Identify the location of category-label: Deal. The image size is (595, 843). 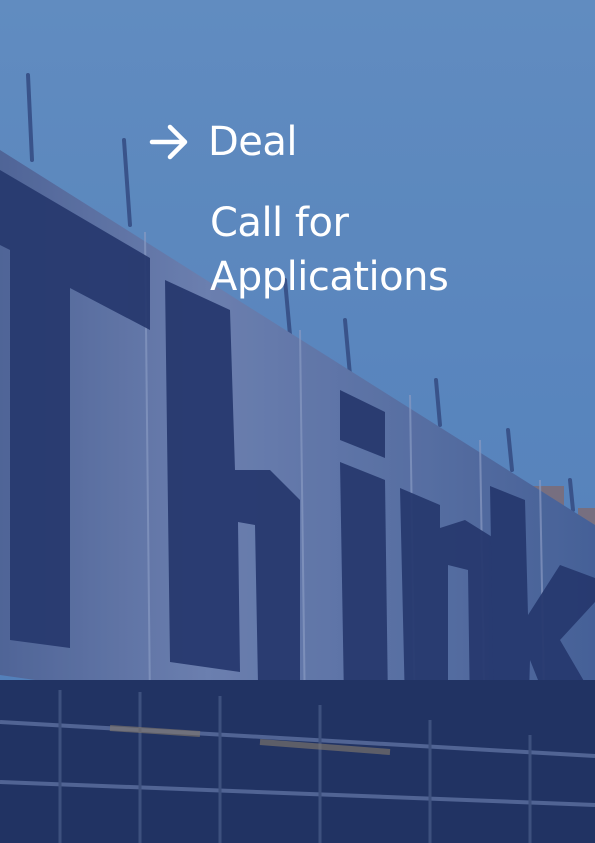
(253, 142).